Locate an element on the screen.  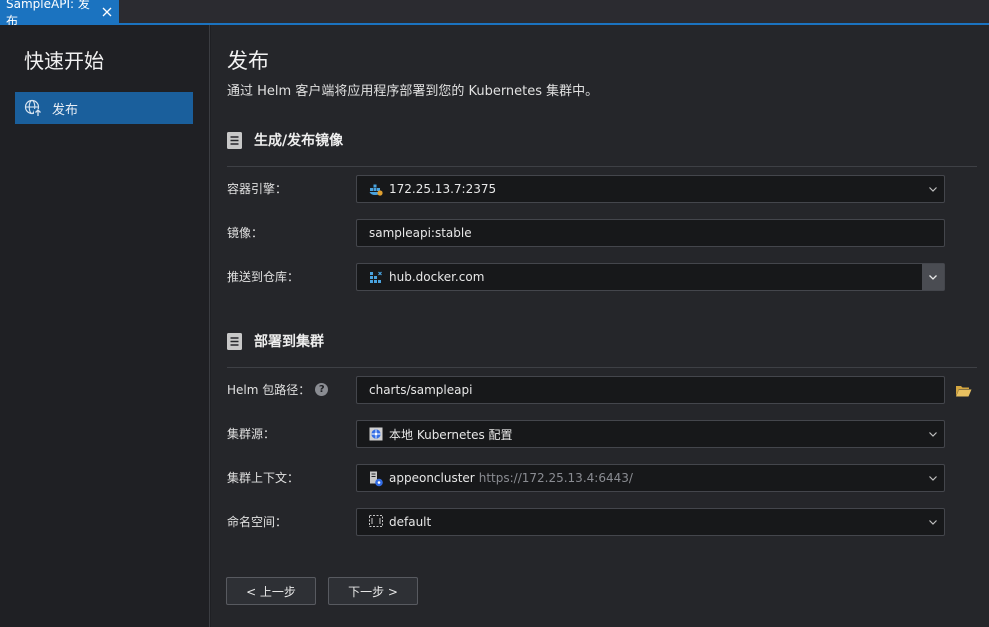
registry-icon is located at coordinates (376, 277).